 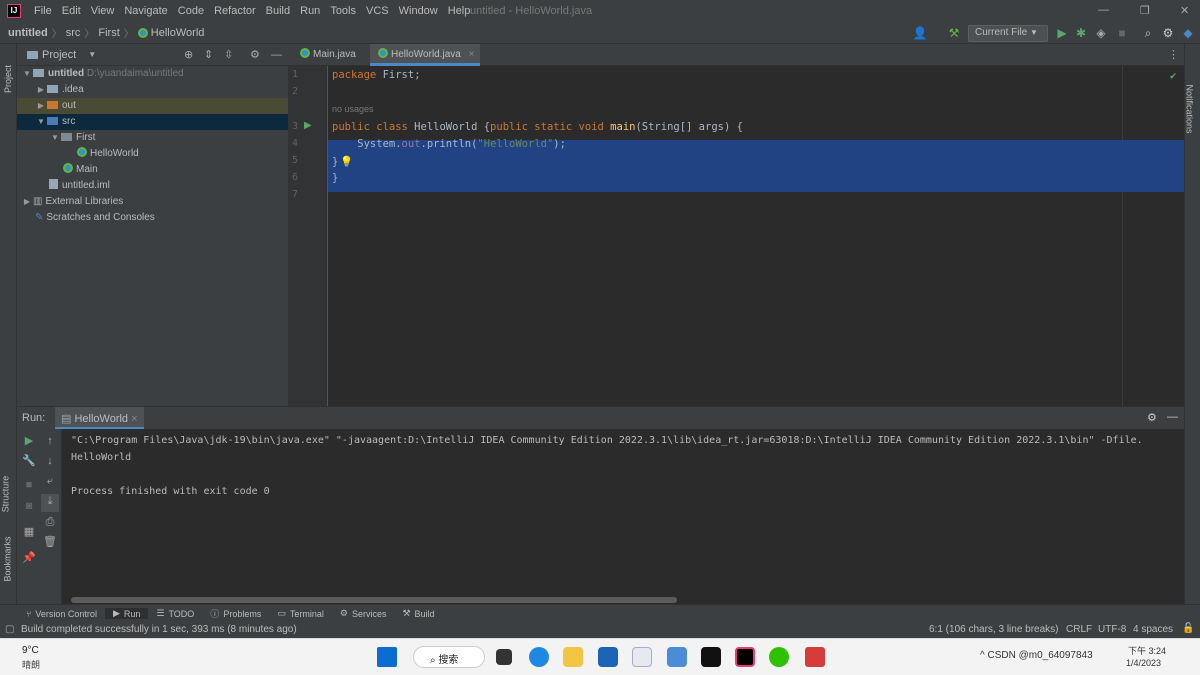 What do you see at coordinates (276, 55) in the screenshot?
I see `hide-panel-icon: —` at bounding box center [276, 55].